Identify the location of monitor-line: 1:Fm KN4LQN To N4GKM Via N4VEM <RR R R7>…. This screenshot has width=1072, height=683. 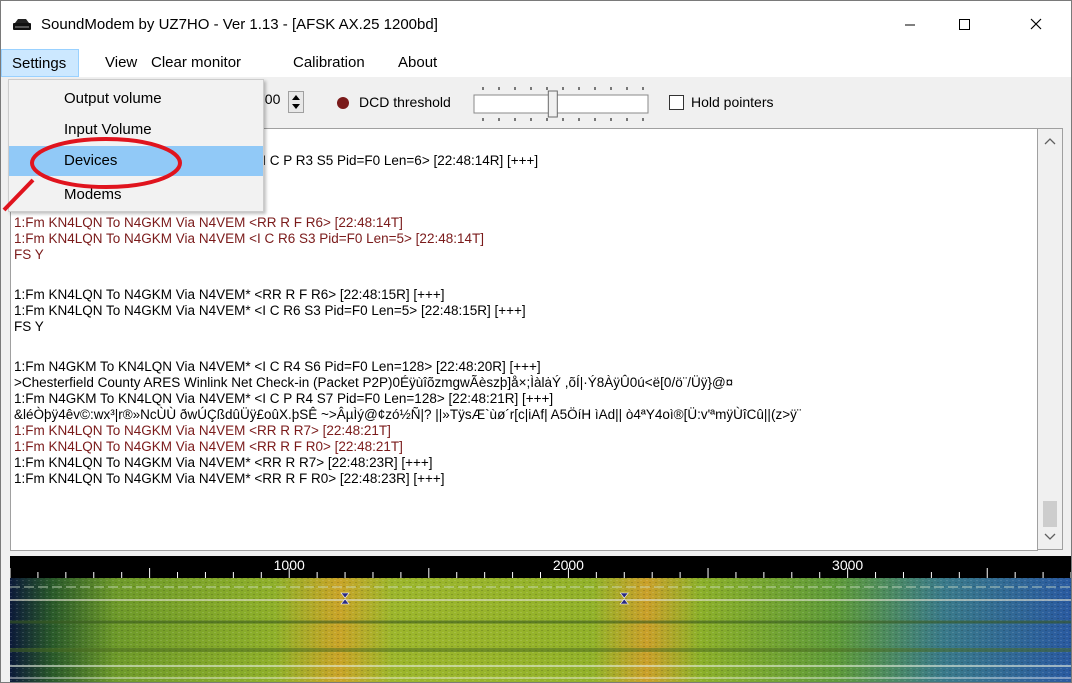
(202, 430).